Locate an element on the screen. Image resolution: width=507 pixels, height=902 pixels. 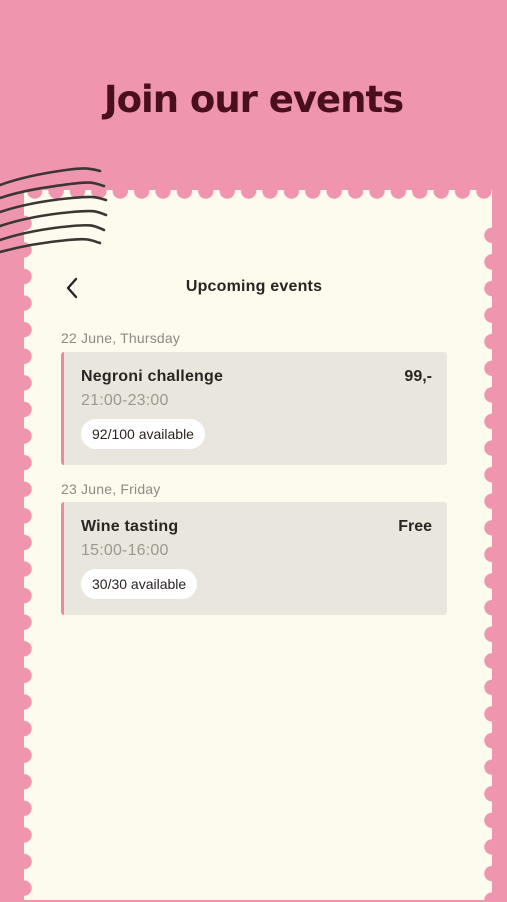
nav-title: Upcoming events is located at coordinates (254, 286).